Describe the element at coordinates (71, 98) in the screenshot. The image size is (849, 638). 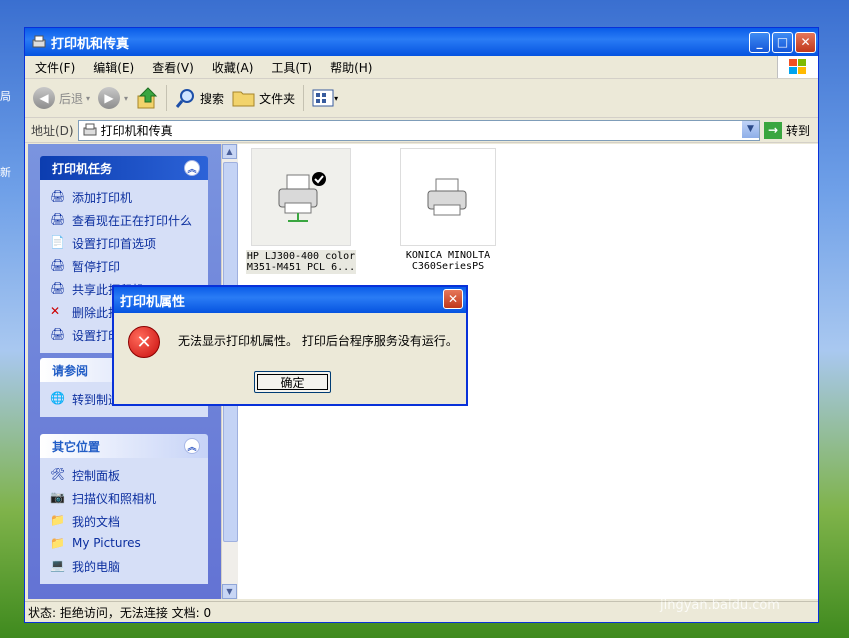
I see `back-label: 后退` at that location.